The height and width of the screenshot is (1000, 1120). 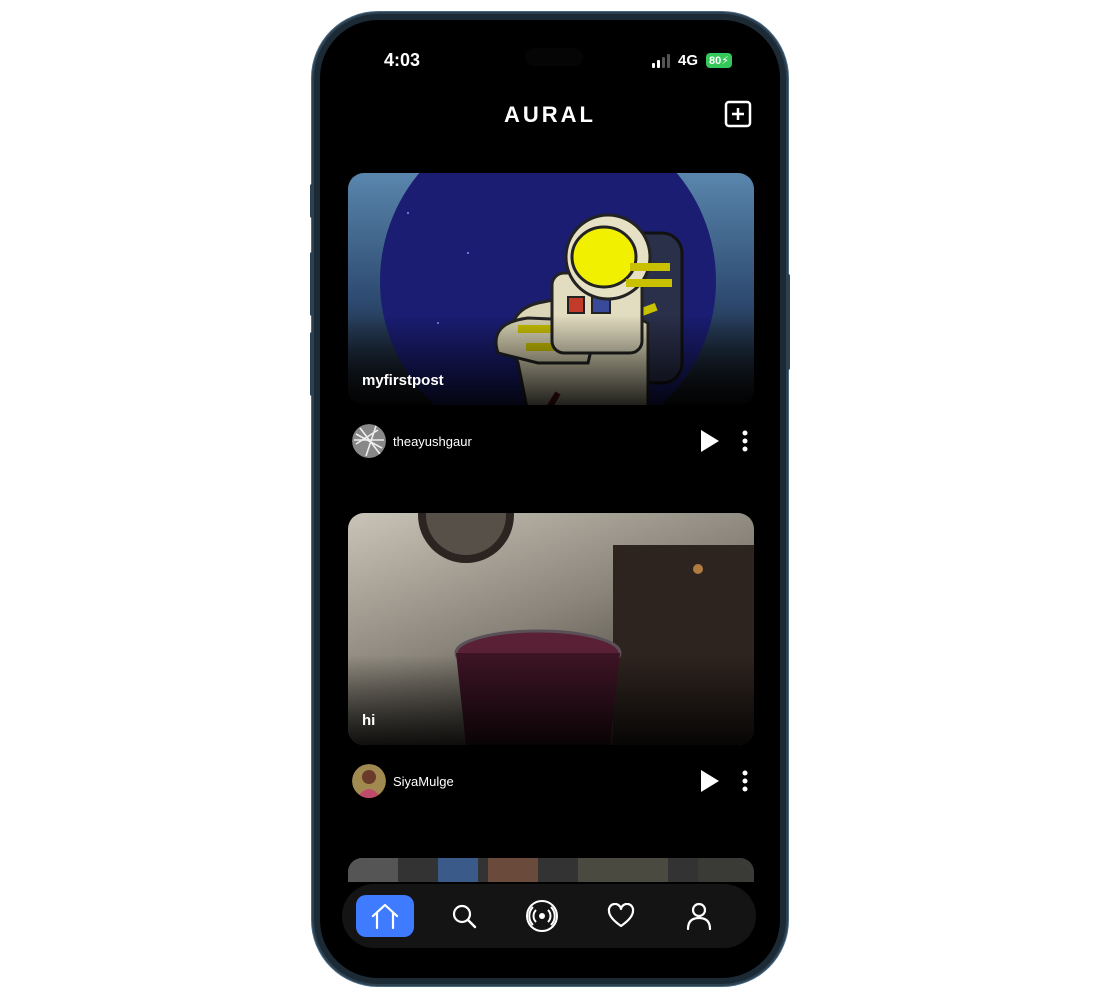 I want to click on network-type: 4G, so click(x=688, y=60).